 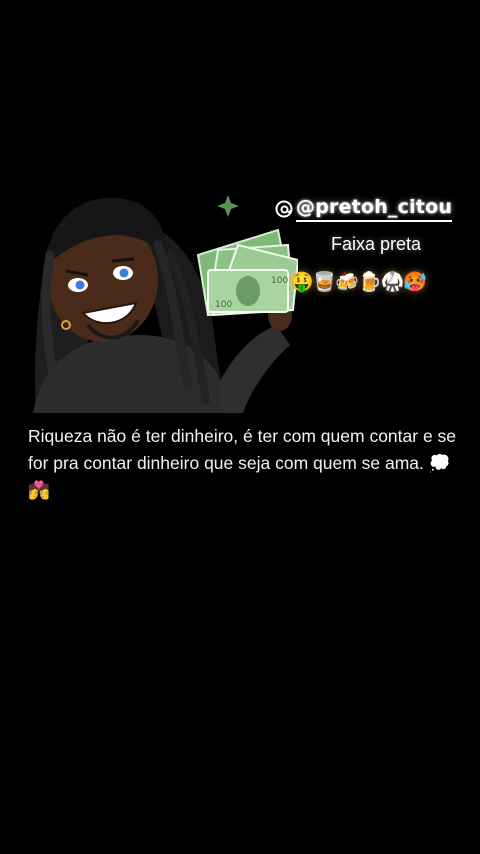 I want to click on creator-handle-row: @pretoh_citou, so click(x=363, y=209).